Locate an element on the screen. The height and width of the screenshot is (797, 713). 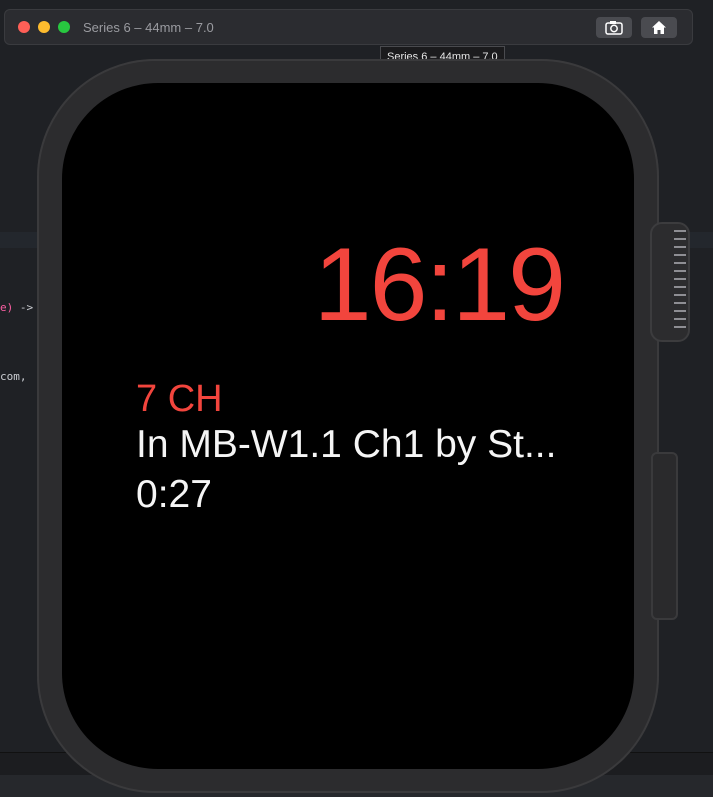
code-line-1: e) -> is located at coordinates (16, 307).